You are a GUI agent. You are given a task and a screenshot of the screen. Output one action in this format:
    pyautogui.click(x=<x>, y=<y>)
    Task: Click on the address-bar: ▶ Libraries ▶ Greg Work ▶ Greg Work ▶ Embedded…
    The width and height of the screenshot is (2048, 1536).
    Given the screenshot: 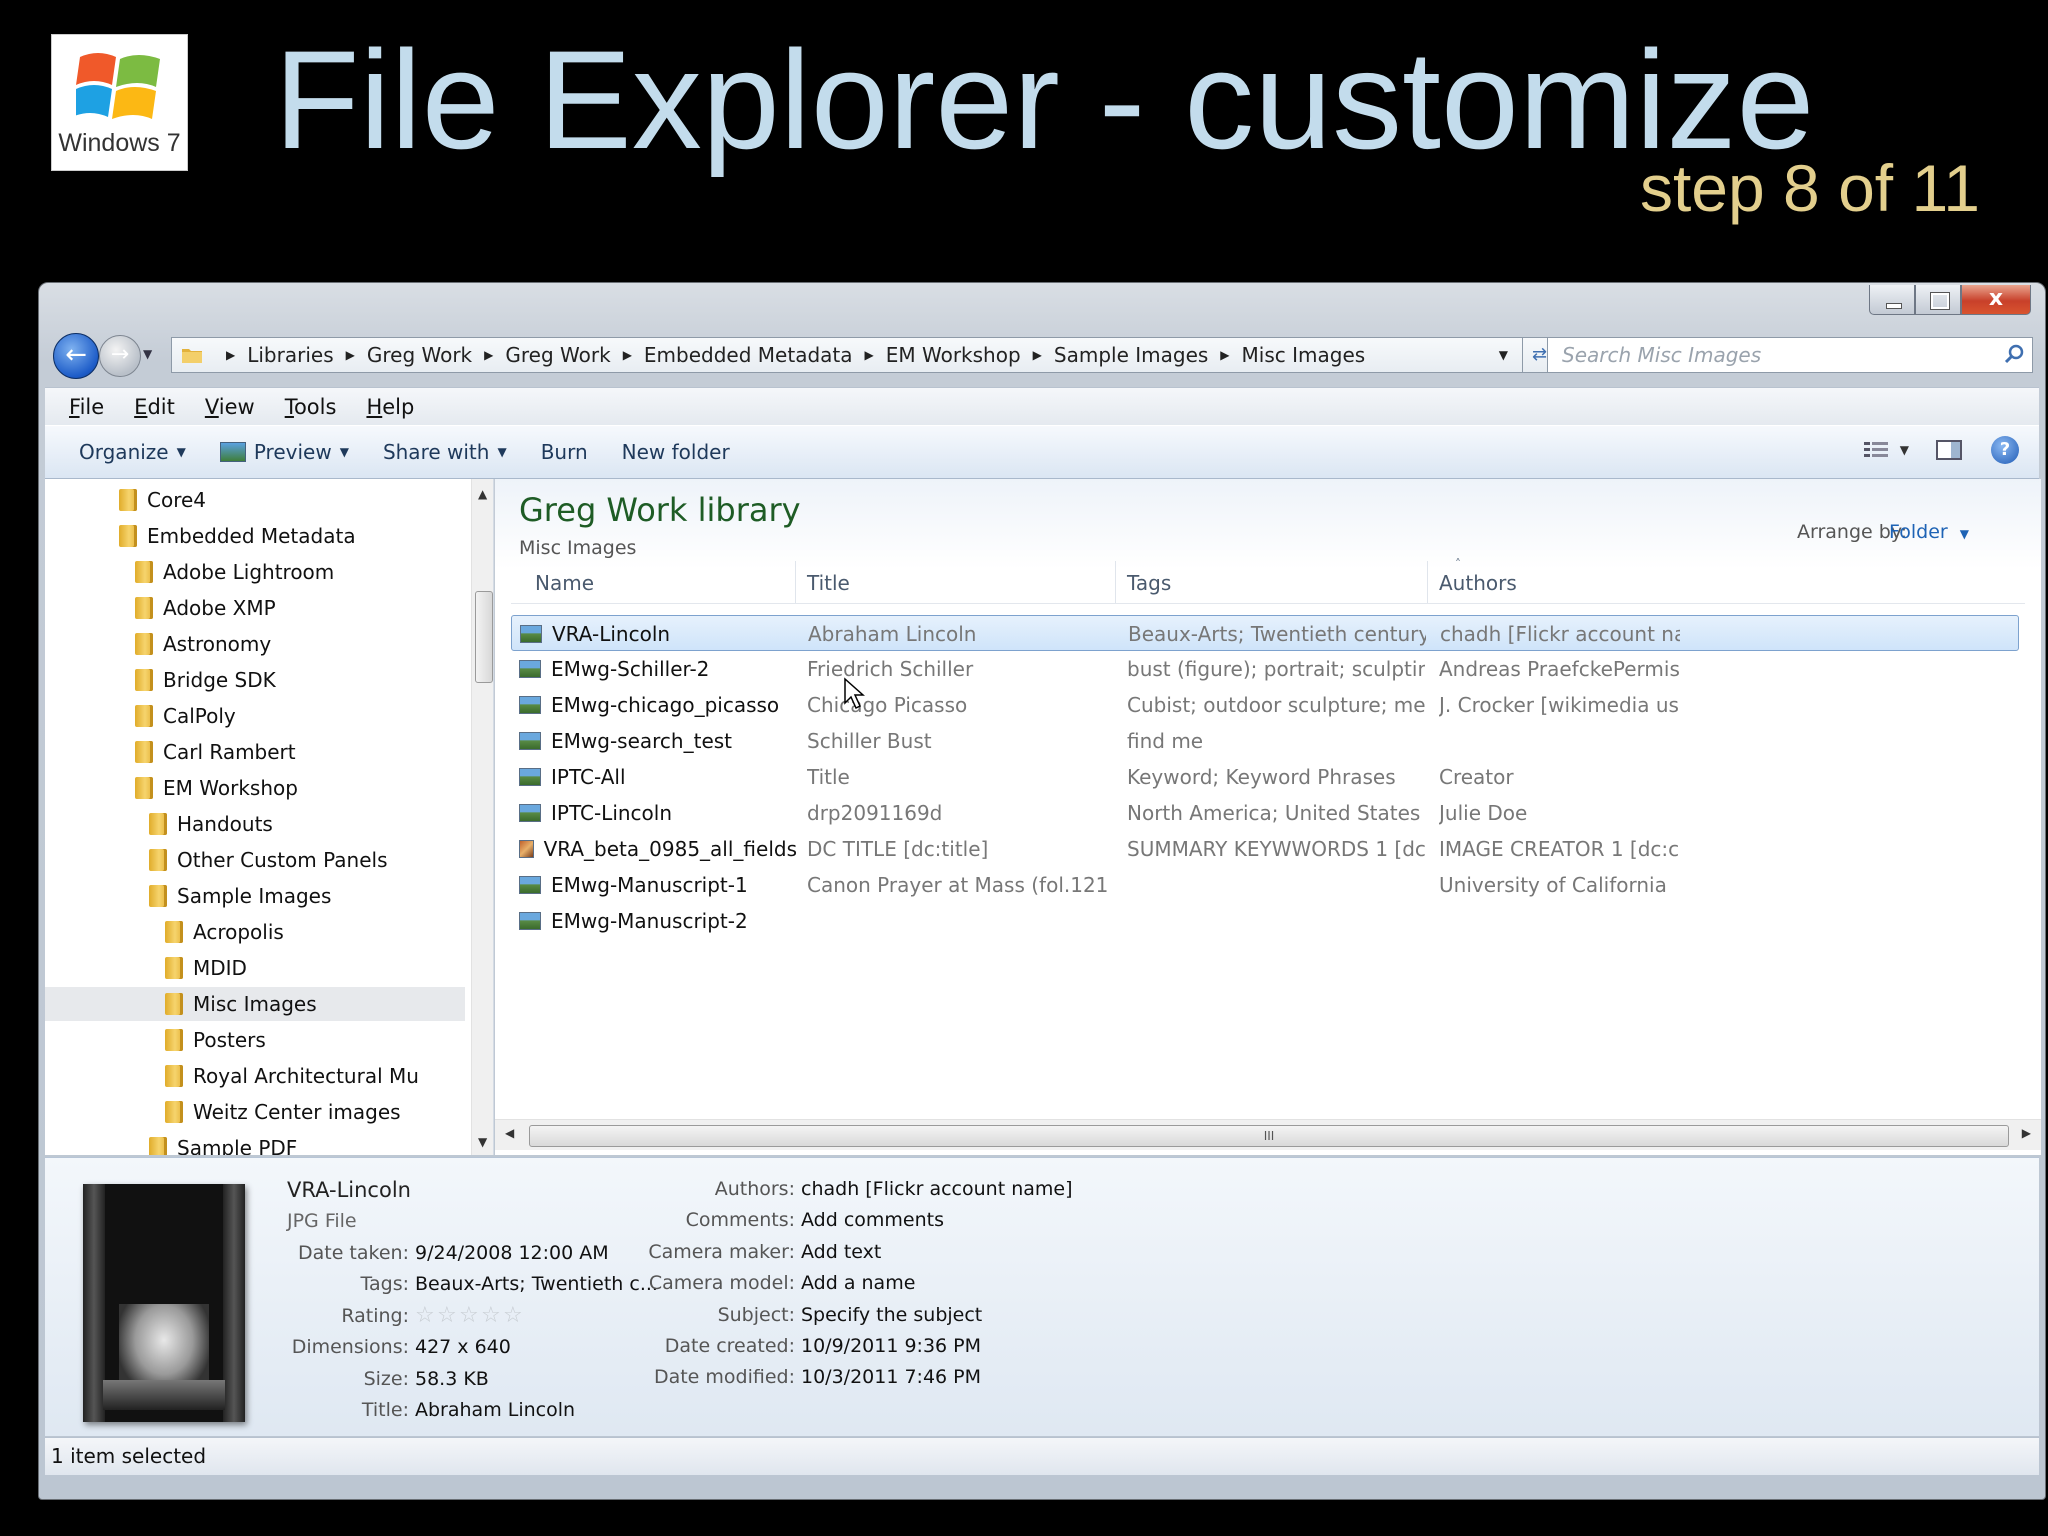 What is the action you would take?
    pyautogui.click(x=847, y=355)
    